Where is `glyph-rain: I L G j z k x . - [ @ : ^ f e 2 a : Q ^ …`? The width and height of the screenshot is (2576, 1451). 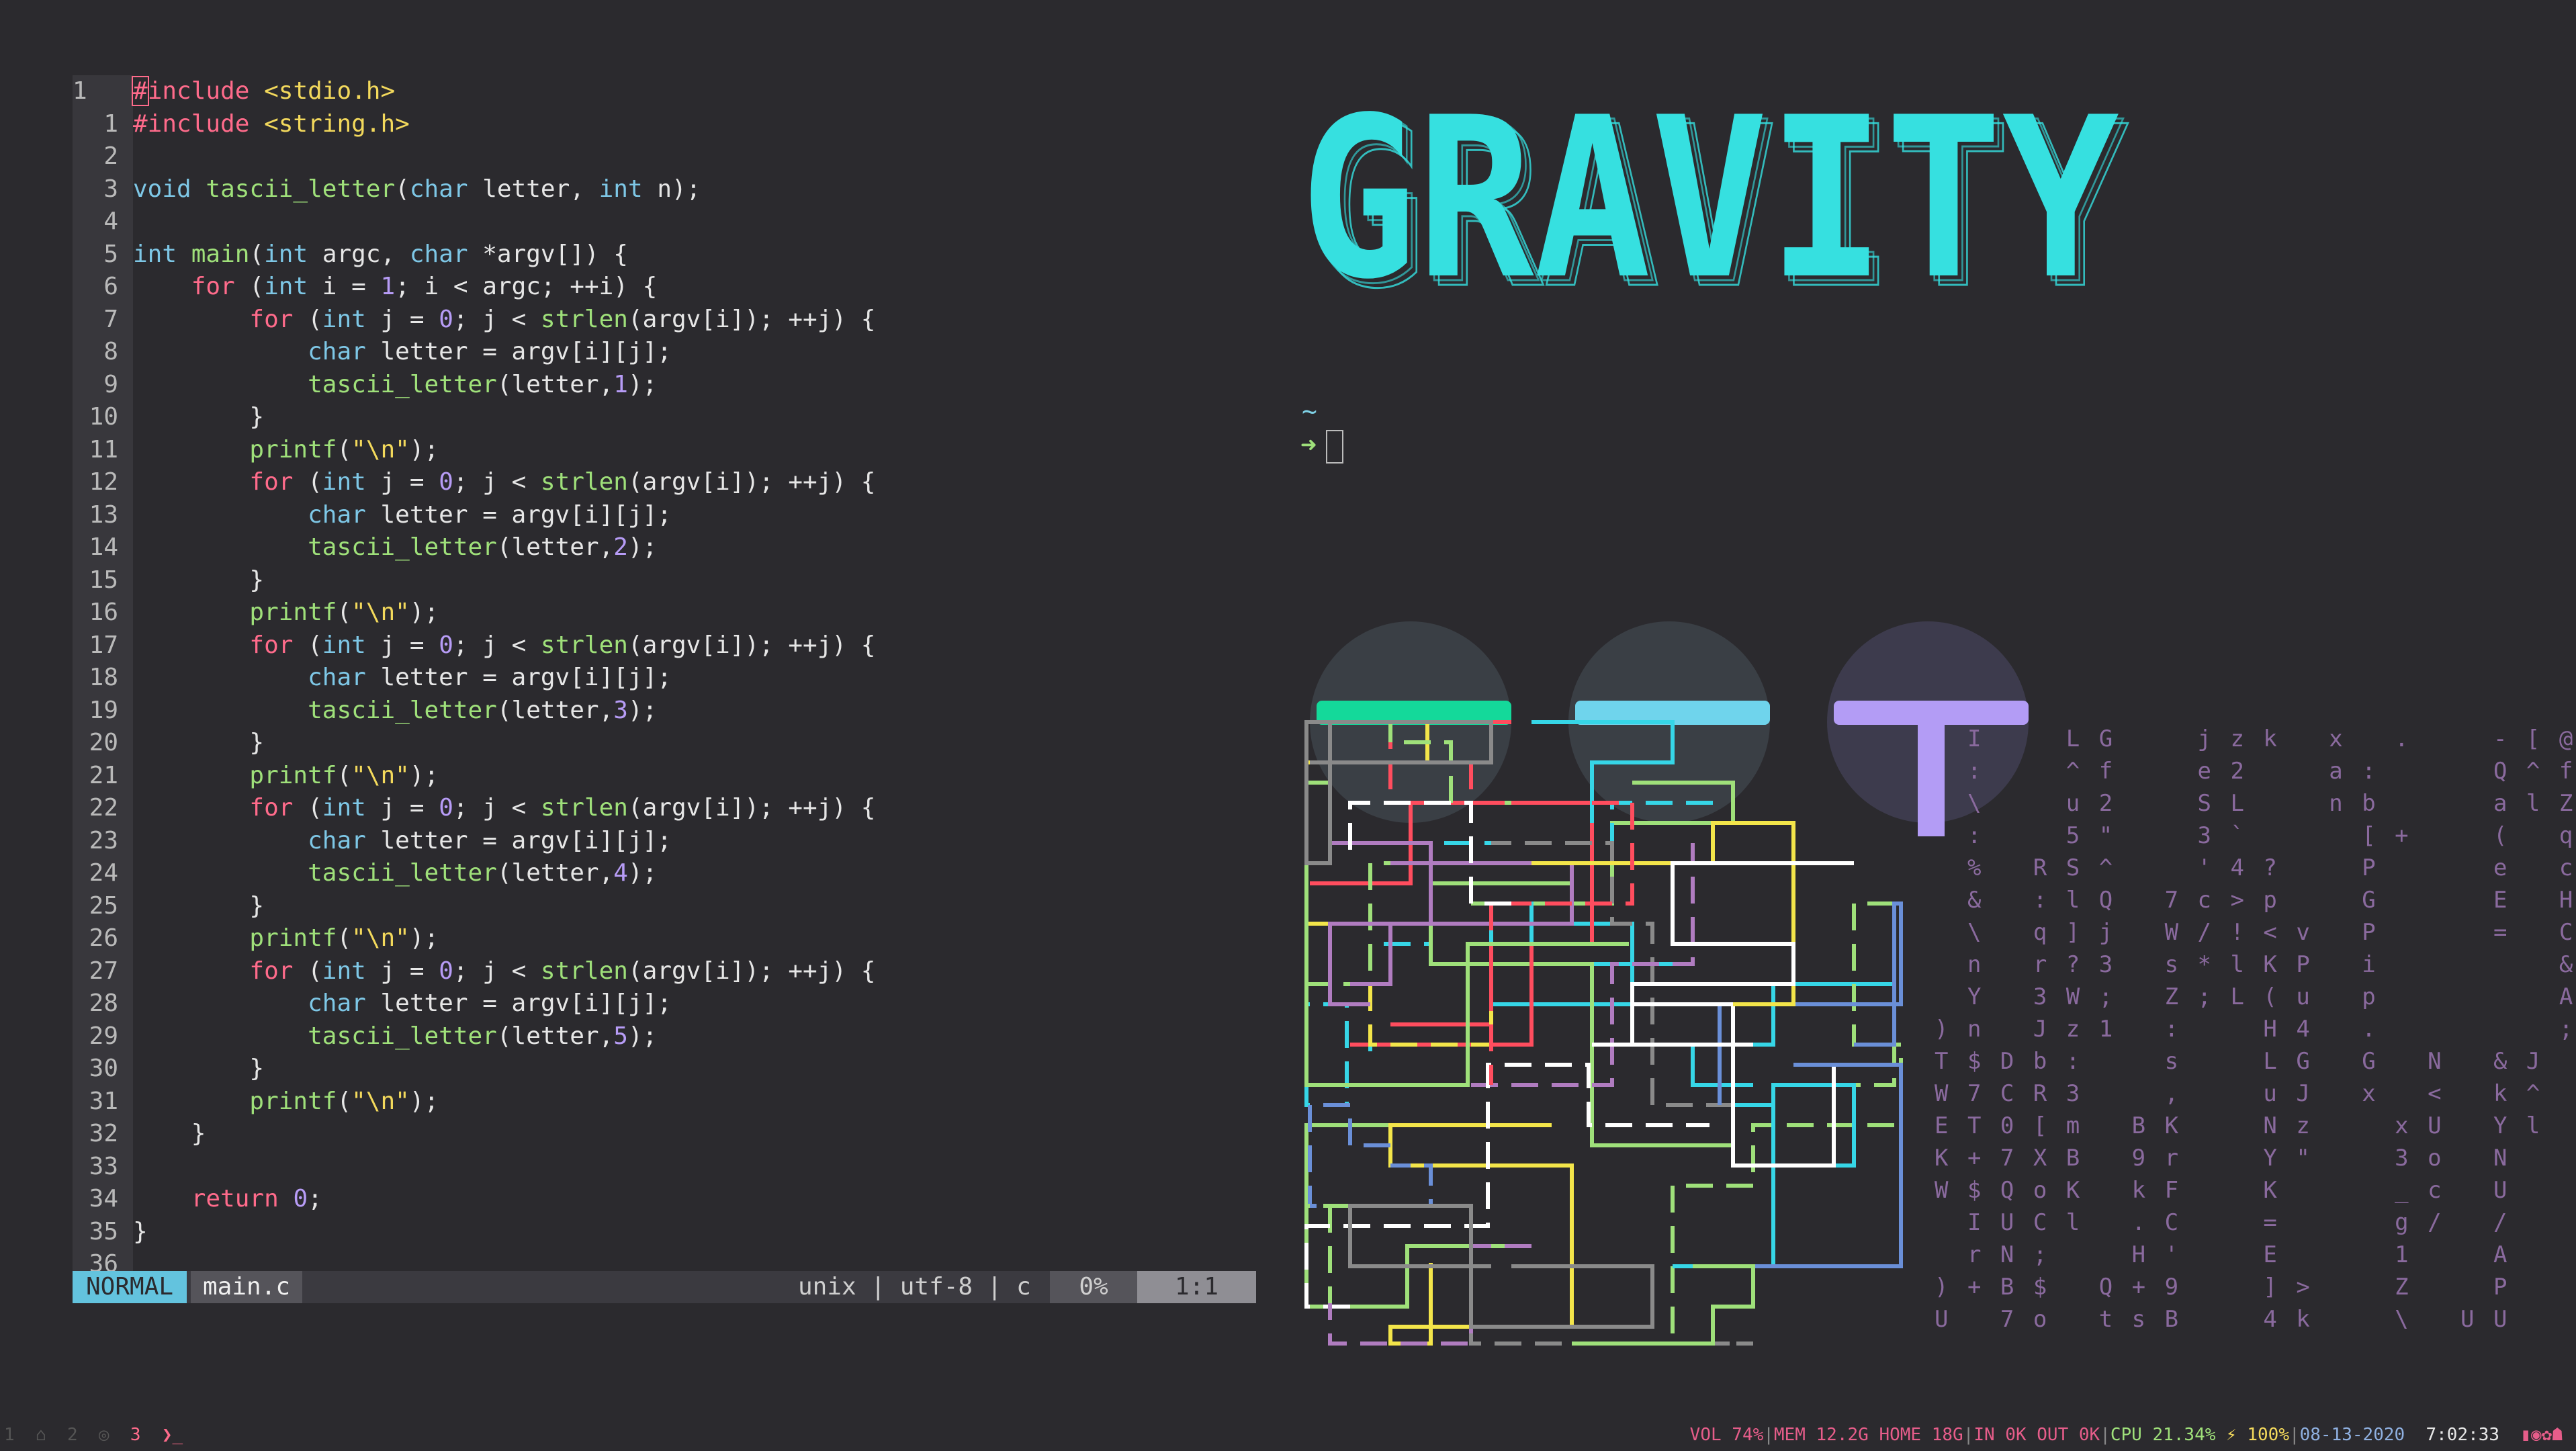 glyph-rain: I L G j z k x . - [ @ : ^ f e 2 a : Q ^ … is located at coordinates (2254, 1031).